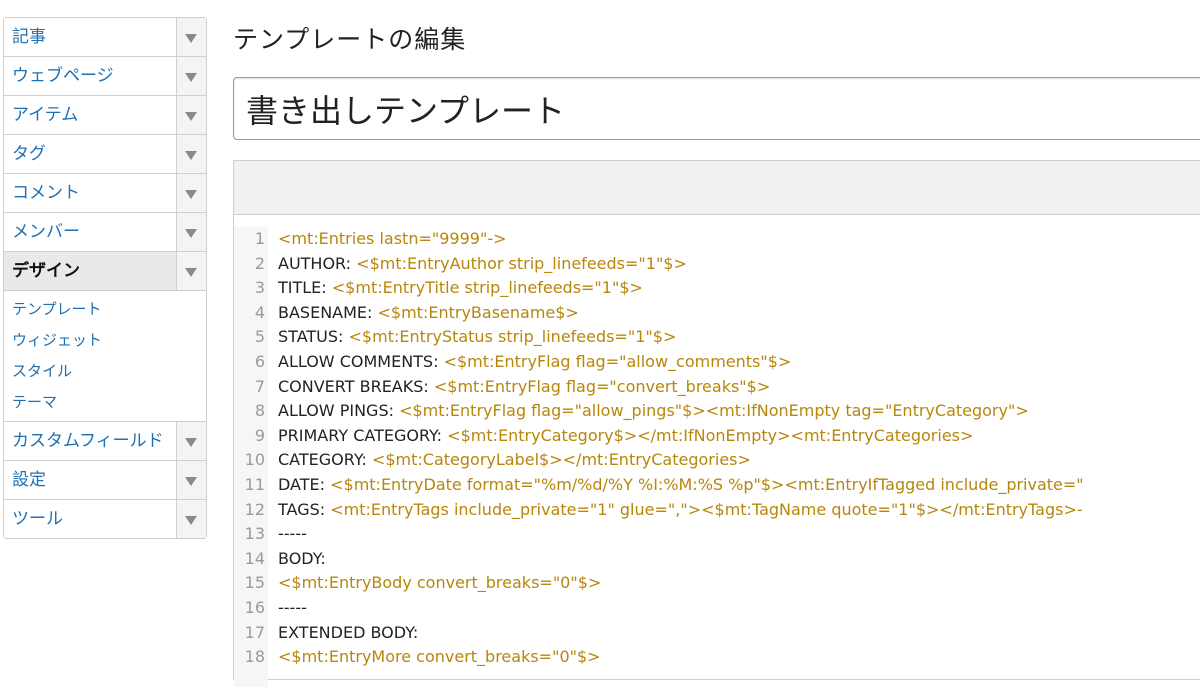 The height and width of the screenshot is (687, 1200). I want to click on code-line: 15 <$mt:EntryBody convert_breaks="0"$>, so click(717, 583).